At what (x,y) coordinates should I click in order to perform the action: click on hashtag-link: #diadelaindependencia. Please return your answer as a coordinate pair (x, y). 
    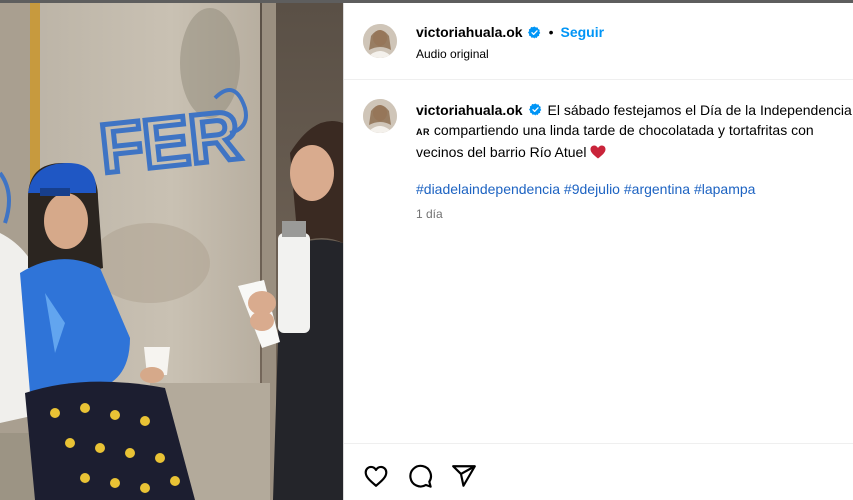
    Looking at the image, I should click on (488, 189).